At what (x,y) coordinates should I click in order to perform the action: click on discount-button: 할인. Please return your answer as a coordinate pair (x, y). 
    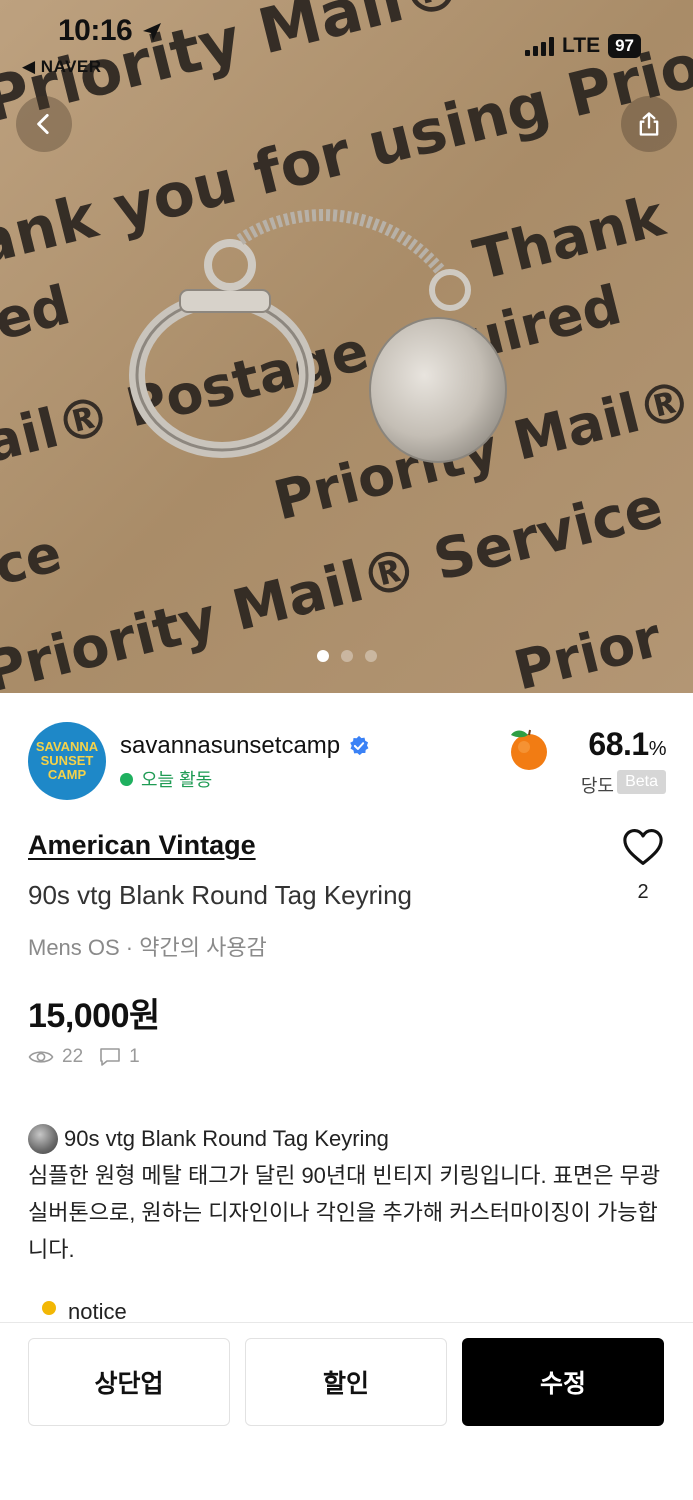
    Looking at the image, I should click on (346, 1382).